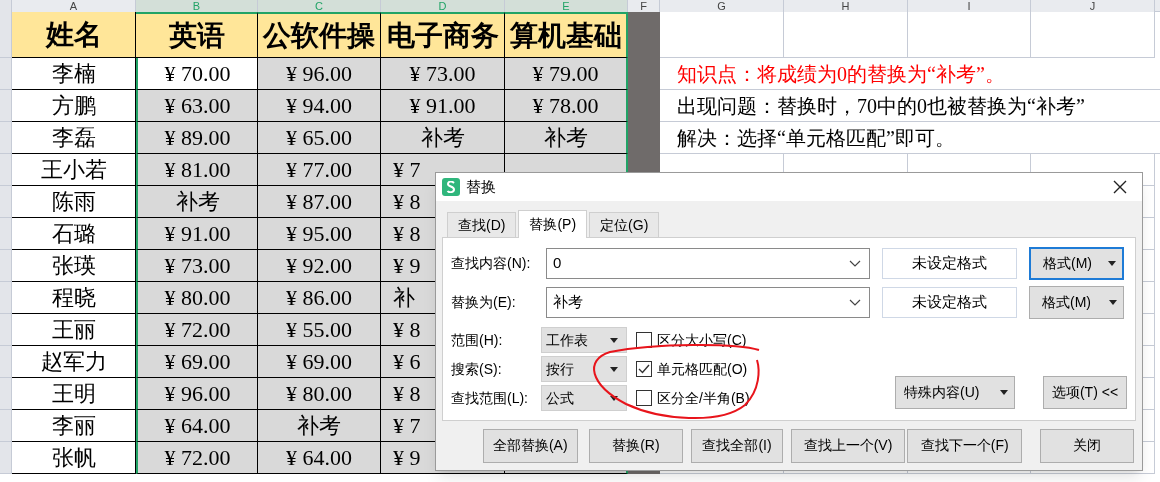 Image resolution: width=1160 pixels, height=482 pixels. Describe the element at coordinates (624, 224) in the screenshot. I see `tab: 定位(G)` at that location.